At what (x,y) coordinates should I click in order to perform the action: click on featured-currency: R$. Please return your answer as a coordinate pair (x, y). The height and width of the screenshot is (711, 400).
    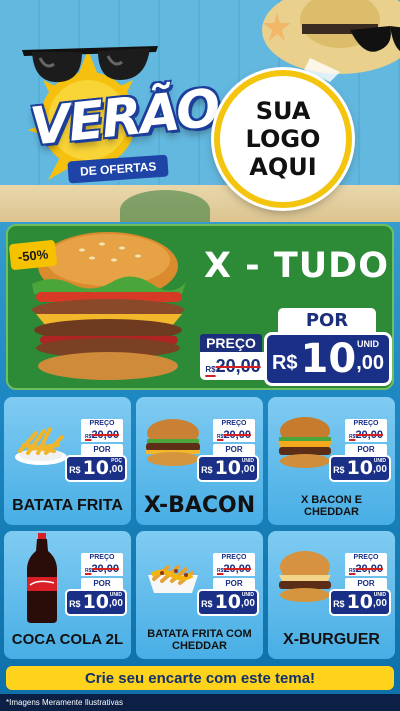
    Looking at the image, I should click on (284, 363).